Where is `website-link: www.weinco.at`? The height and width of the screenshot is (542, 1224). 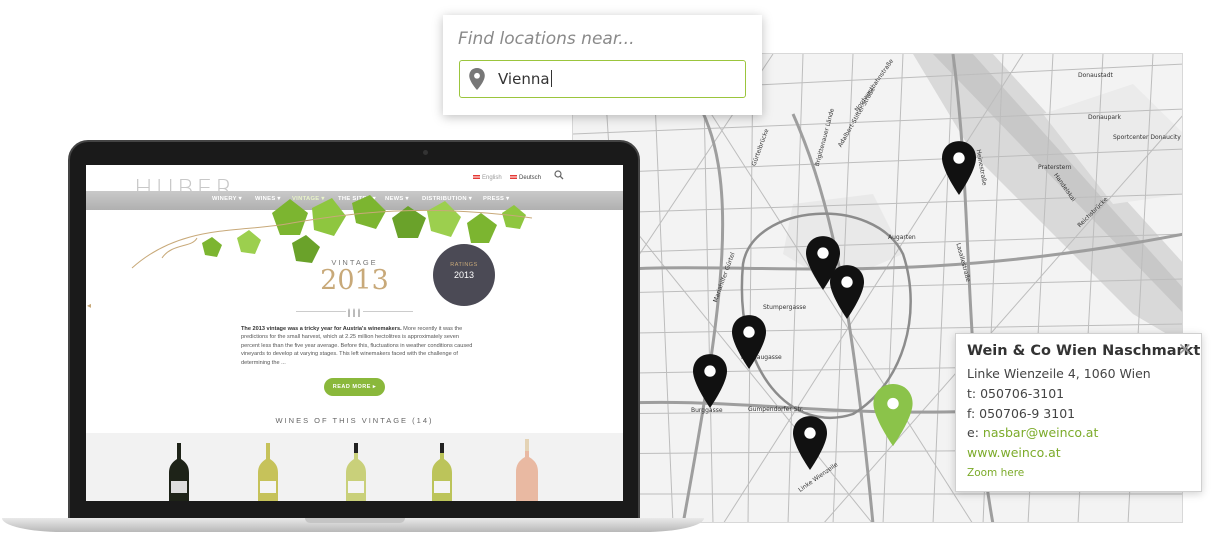 website-link: www.weinco.at is located at coordinates (1014, 452).